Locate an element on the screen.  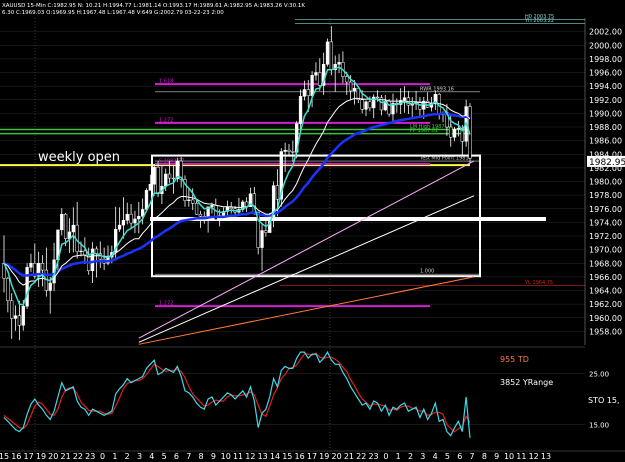
level-label: RWR 1993.16 is located at coordinates (437, 89).